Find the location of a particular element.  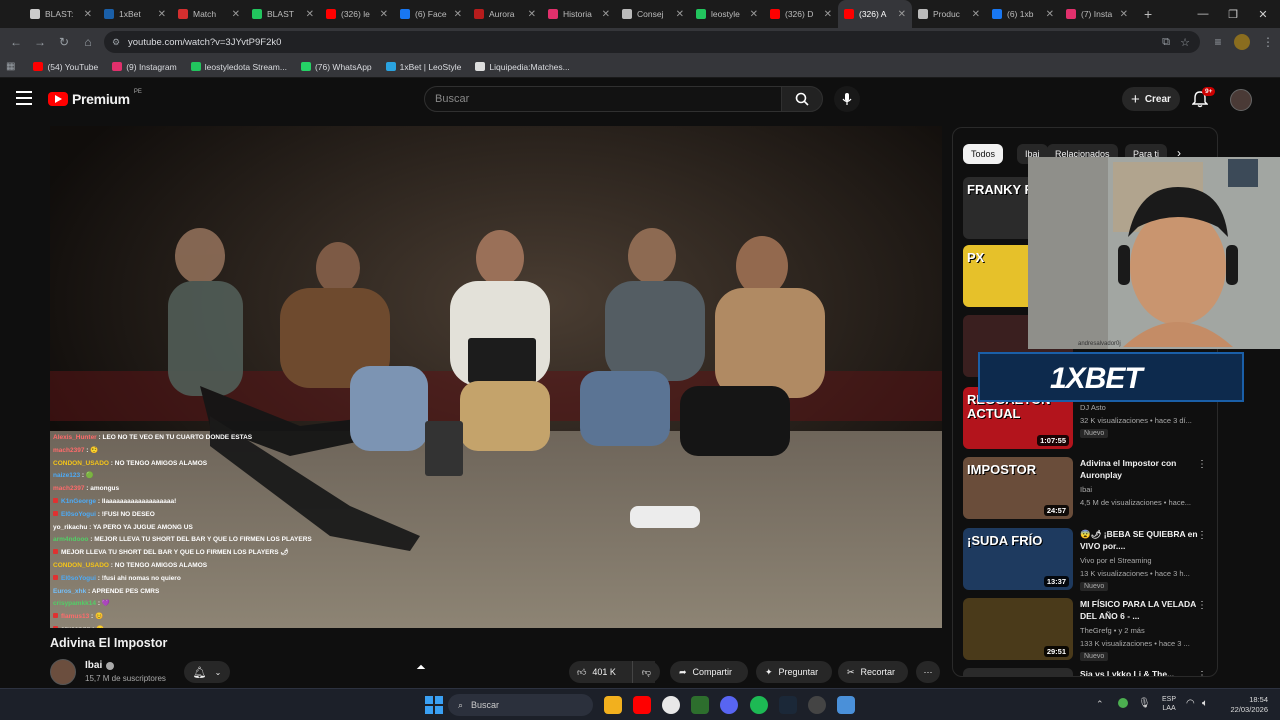

video-thumbnail: IMPOSTOR 24:57 is located at coordinates (1018, 488).